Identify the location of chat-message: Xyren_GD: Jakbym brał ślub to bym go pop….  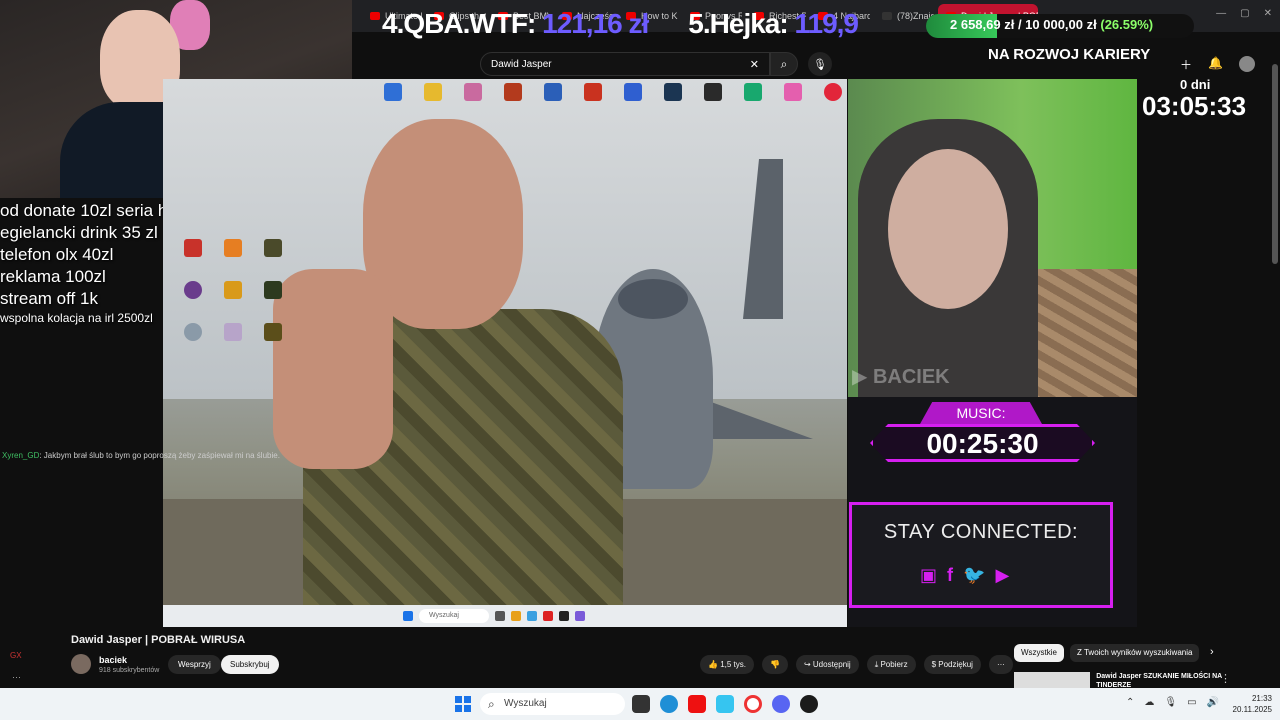
(141, 455).